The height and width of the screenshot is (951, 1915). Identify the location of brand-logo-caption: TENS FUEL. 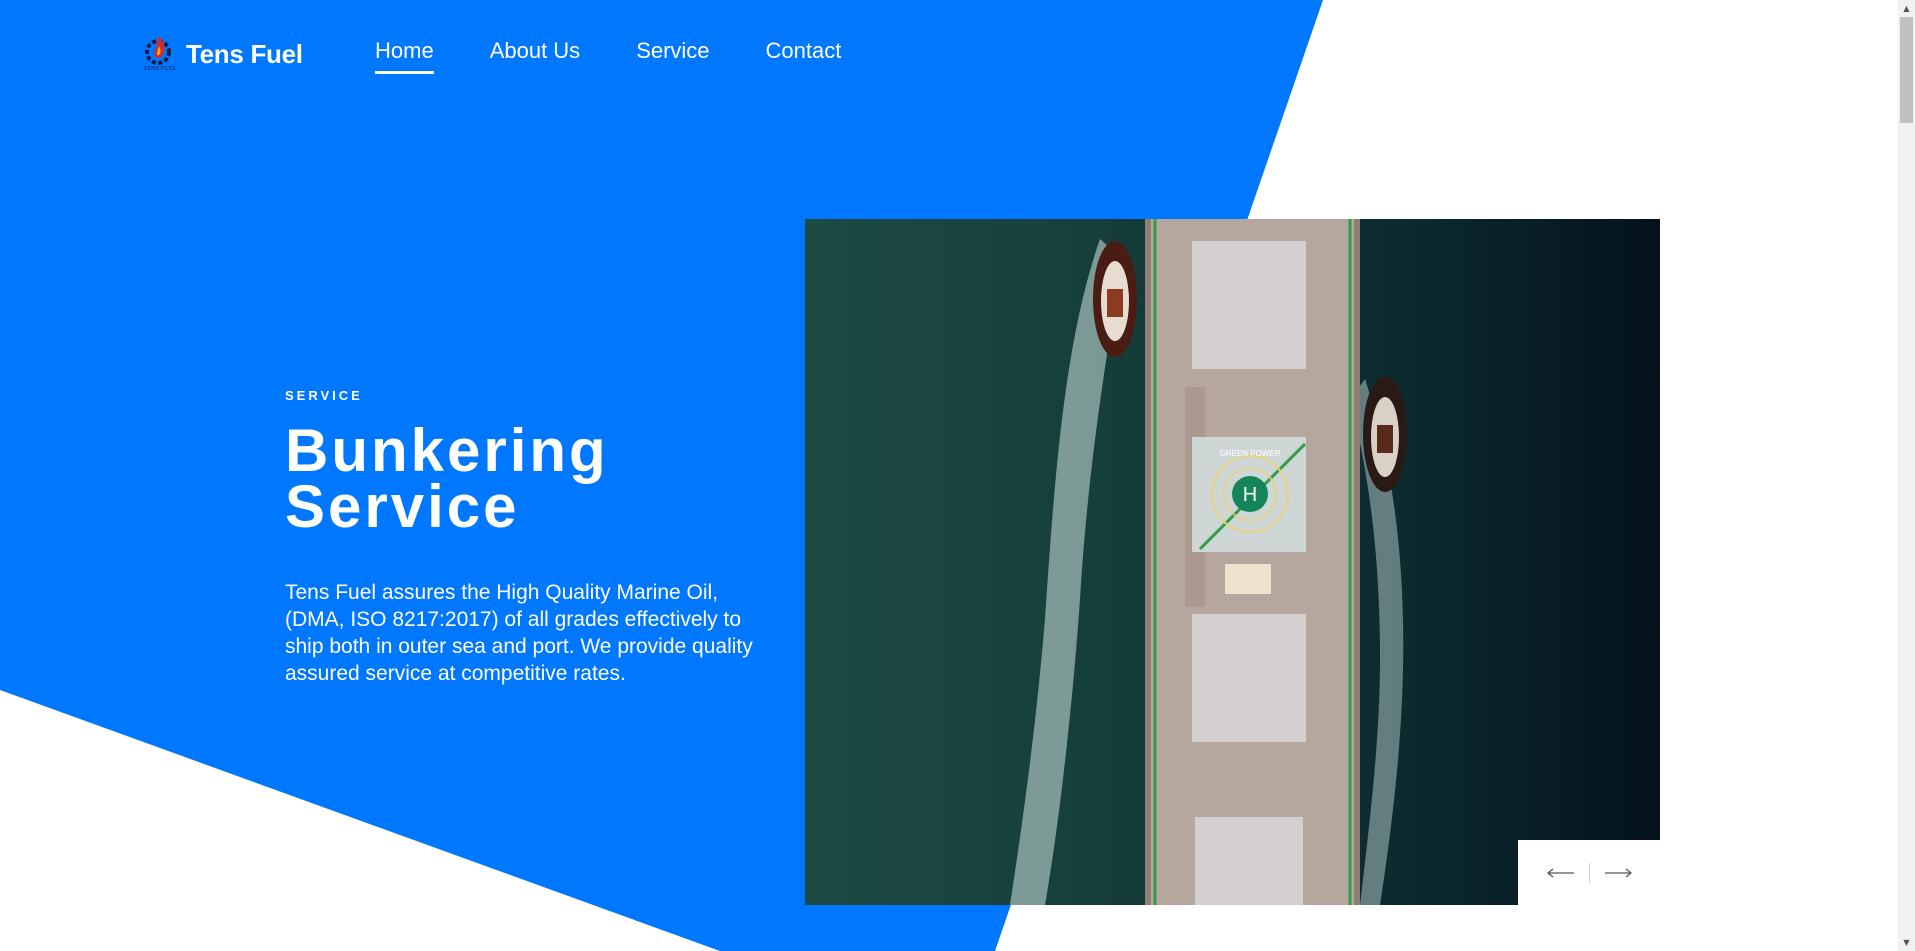
(160, 69).